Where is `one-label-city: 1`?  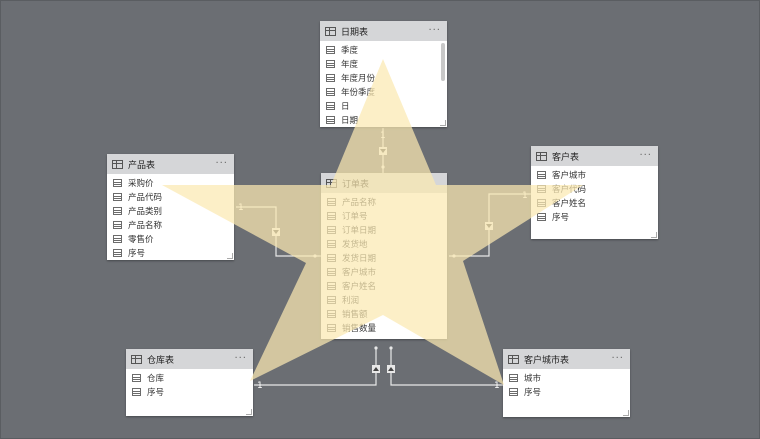 one-label-city: 1 is located at coordinates (497, 386).